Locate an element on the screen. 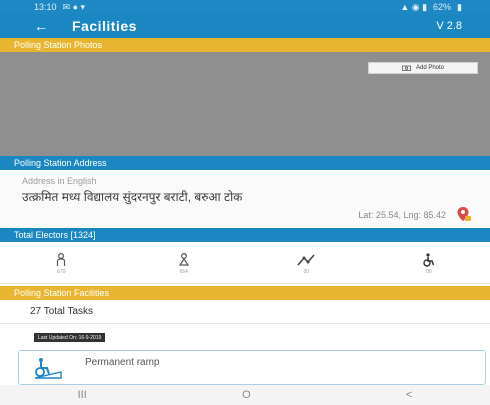 The image size is (490, 405). male-icon is located at coordinates (61, 259).